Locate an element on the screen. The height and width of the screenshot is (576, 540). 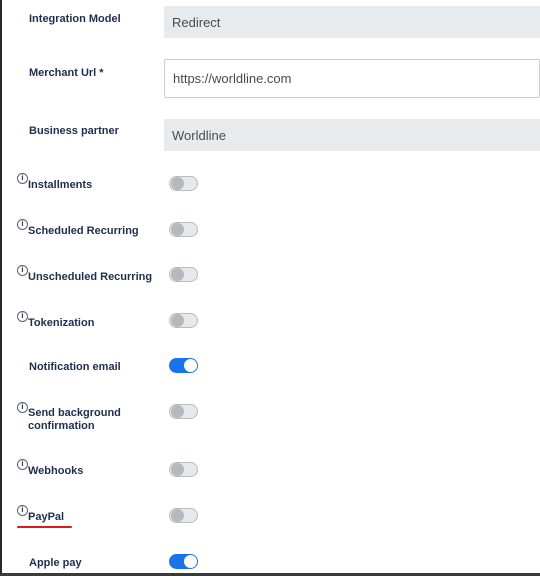
send-background-confirmation-label-line2: confirmation is located at coordinates (61, 426).